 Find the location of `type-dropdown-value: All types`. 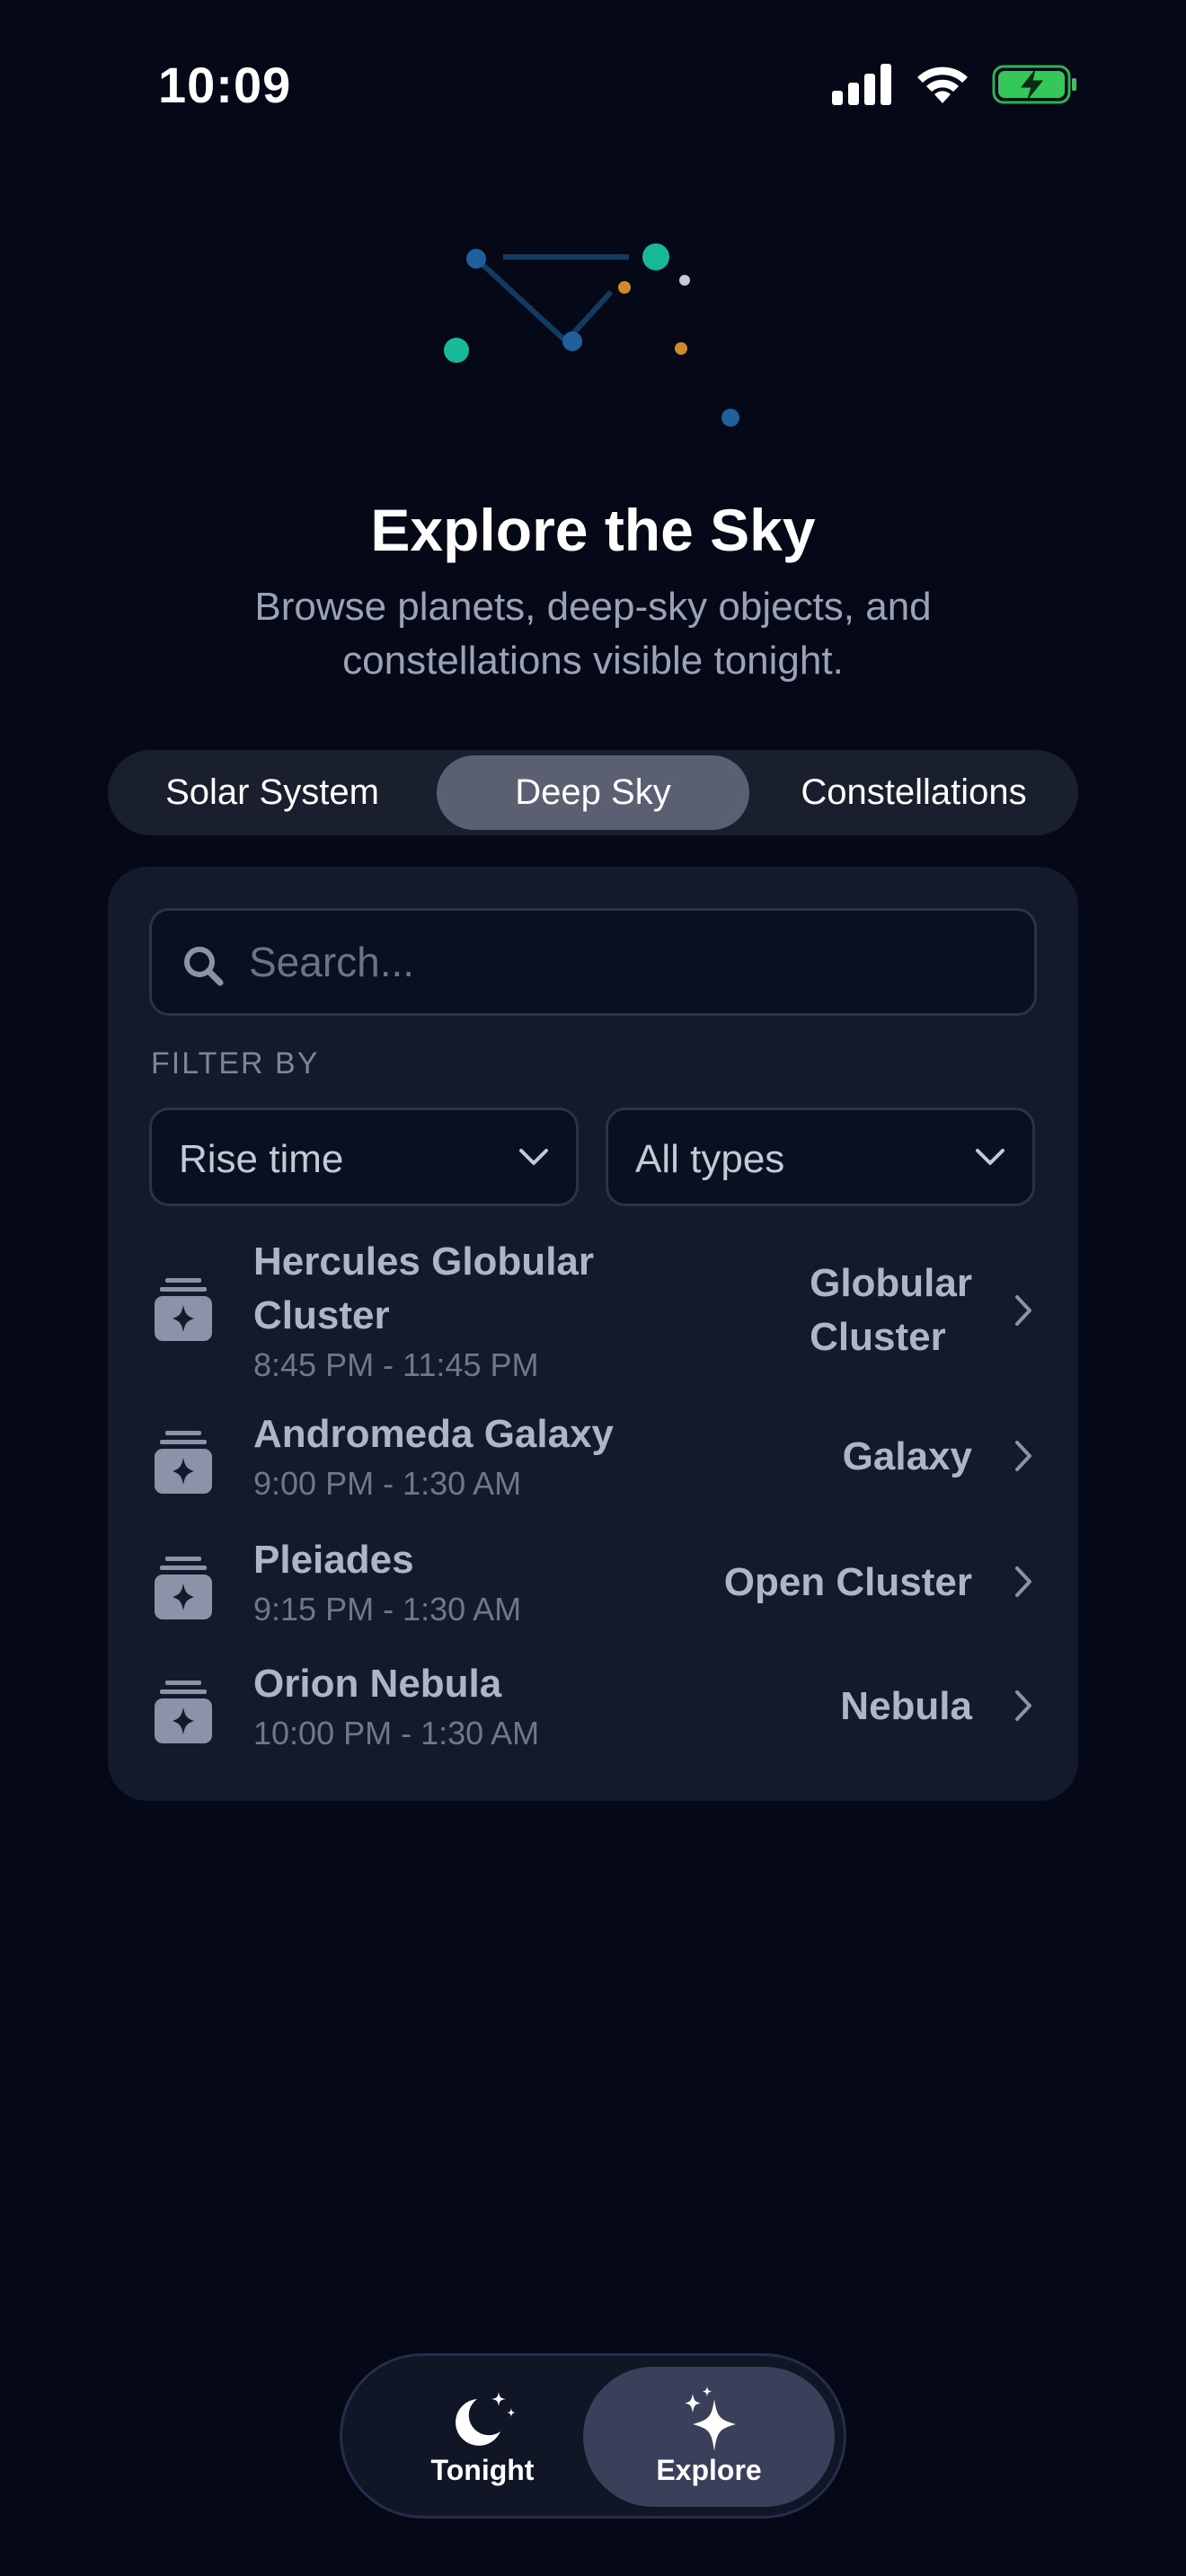

type-dropdown-value: All types is located at coordinates (710, 1159).